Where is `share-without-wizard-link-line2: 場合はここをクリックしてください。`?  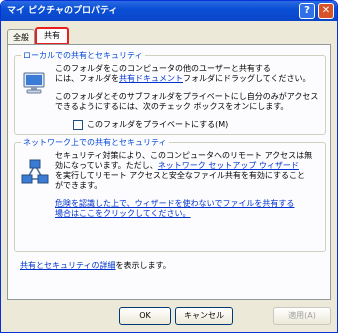
share-without-wizard-link-line2: 場合はここをクリックしてください。 is located at coordinates (123, 214).